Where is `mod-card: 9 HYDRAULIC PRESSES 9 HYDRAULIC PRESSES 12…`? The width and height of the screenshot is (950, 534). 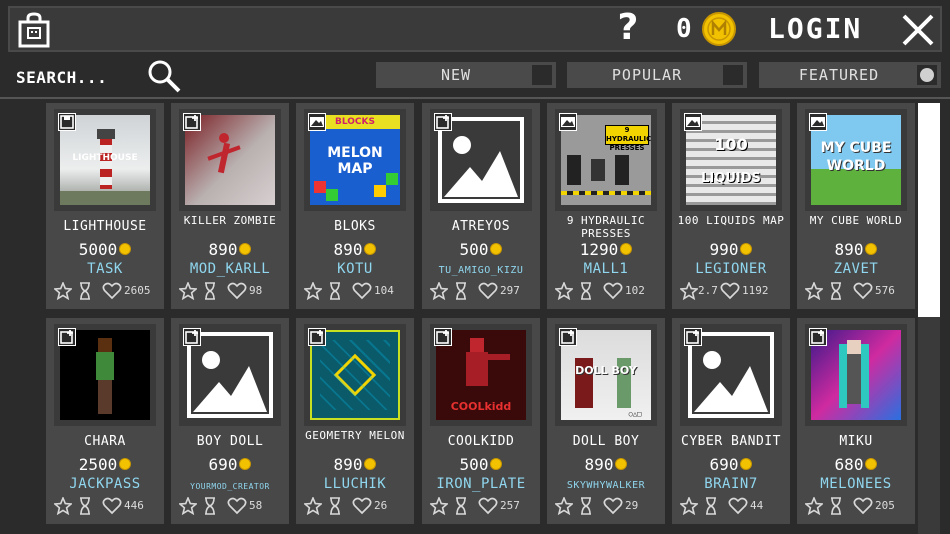 mod-card: 9 HYDRAULIC PRESSES 9 HYDRAULIC PRESSES 12… is located at coordinates (606, 206).